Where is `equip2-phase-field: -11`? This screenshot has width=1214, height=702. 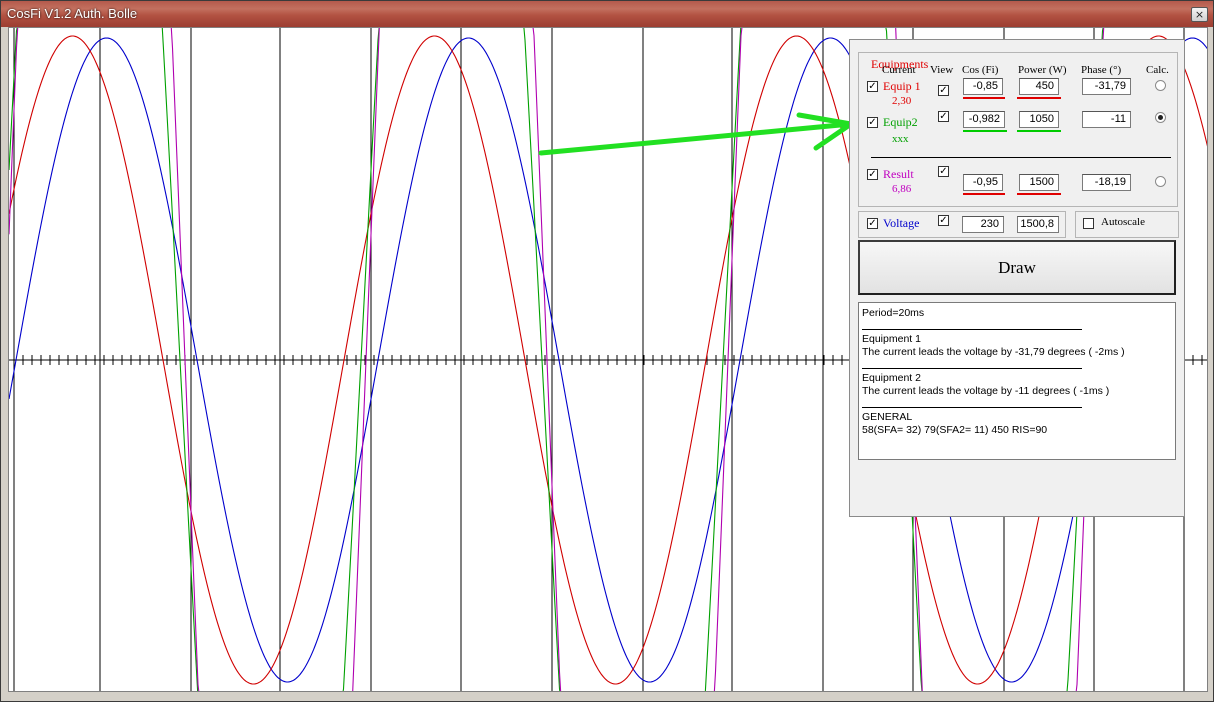 equip2-phase-field: -11 is located at coordinates (1106, 119).